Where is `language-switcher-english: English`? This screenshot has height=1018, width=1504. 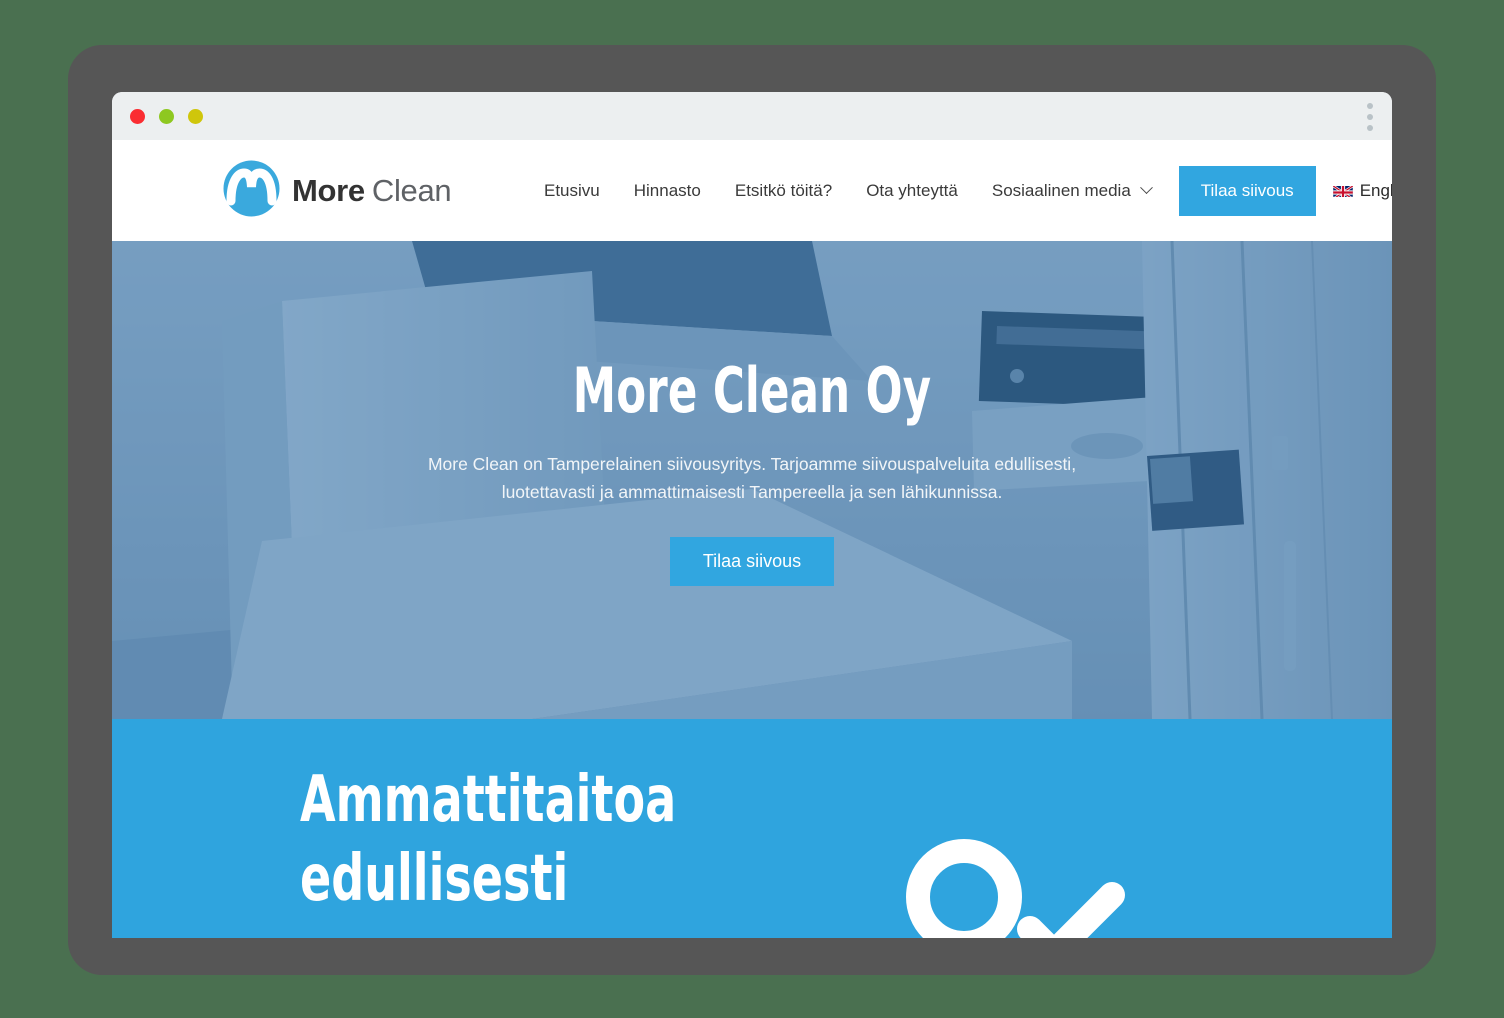 language-switcher-english: English is located at coordinates (1358, 190).